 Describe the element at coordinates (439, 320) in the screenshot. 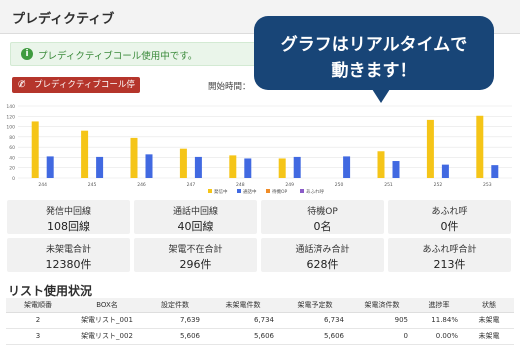

I see `progress-cell: 11.84%` at that location.